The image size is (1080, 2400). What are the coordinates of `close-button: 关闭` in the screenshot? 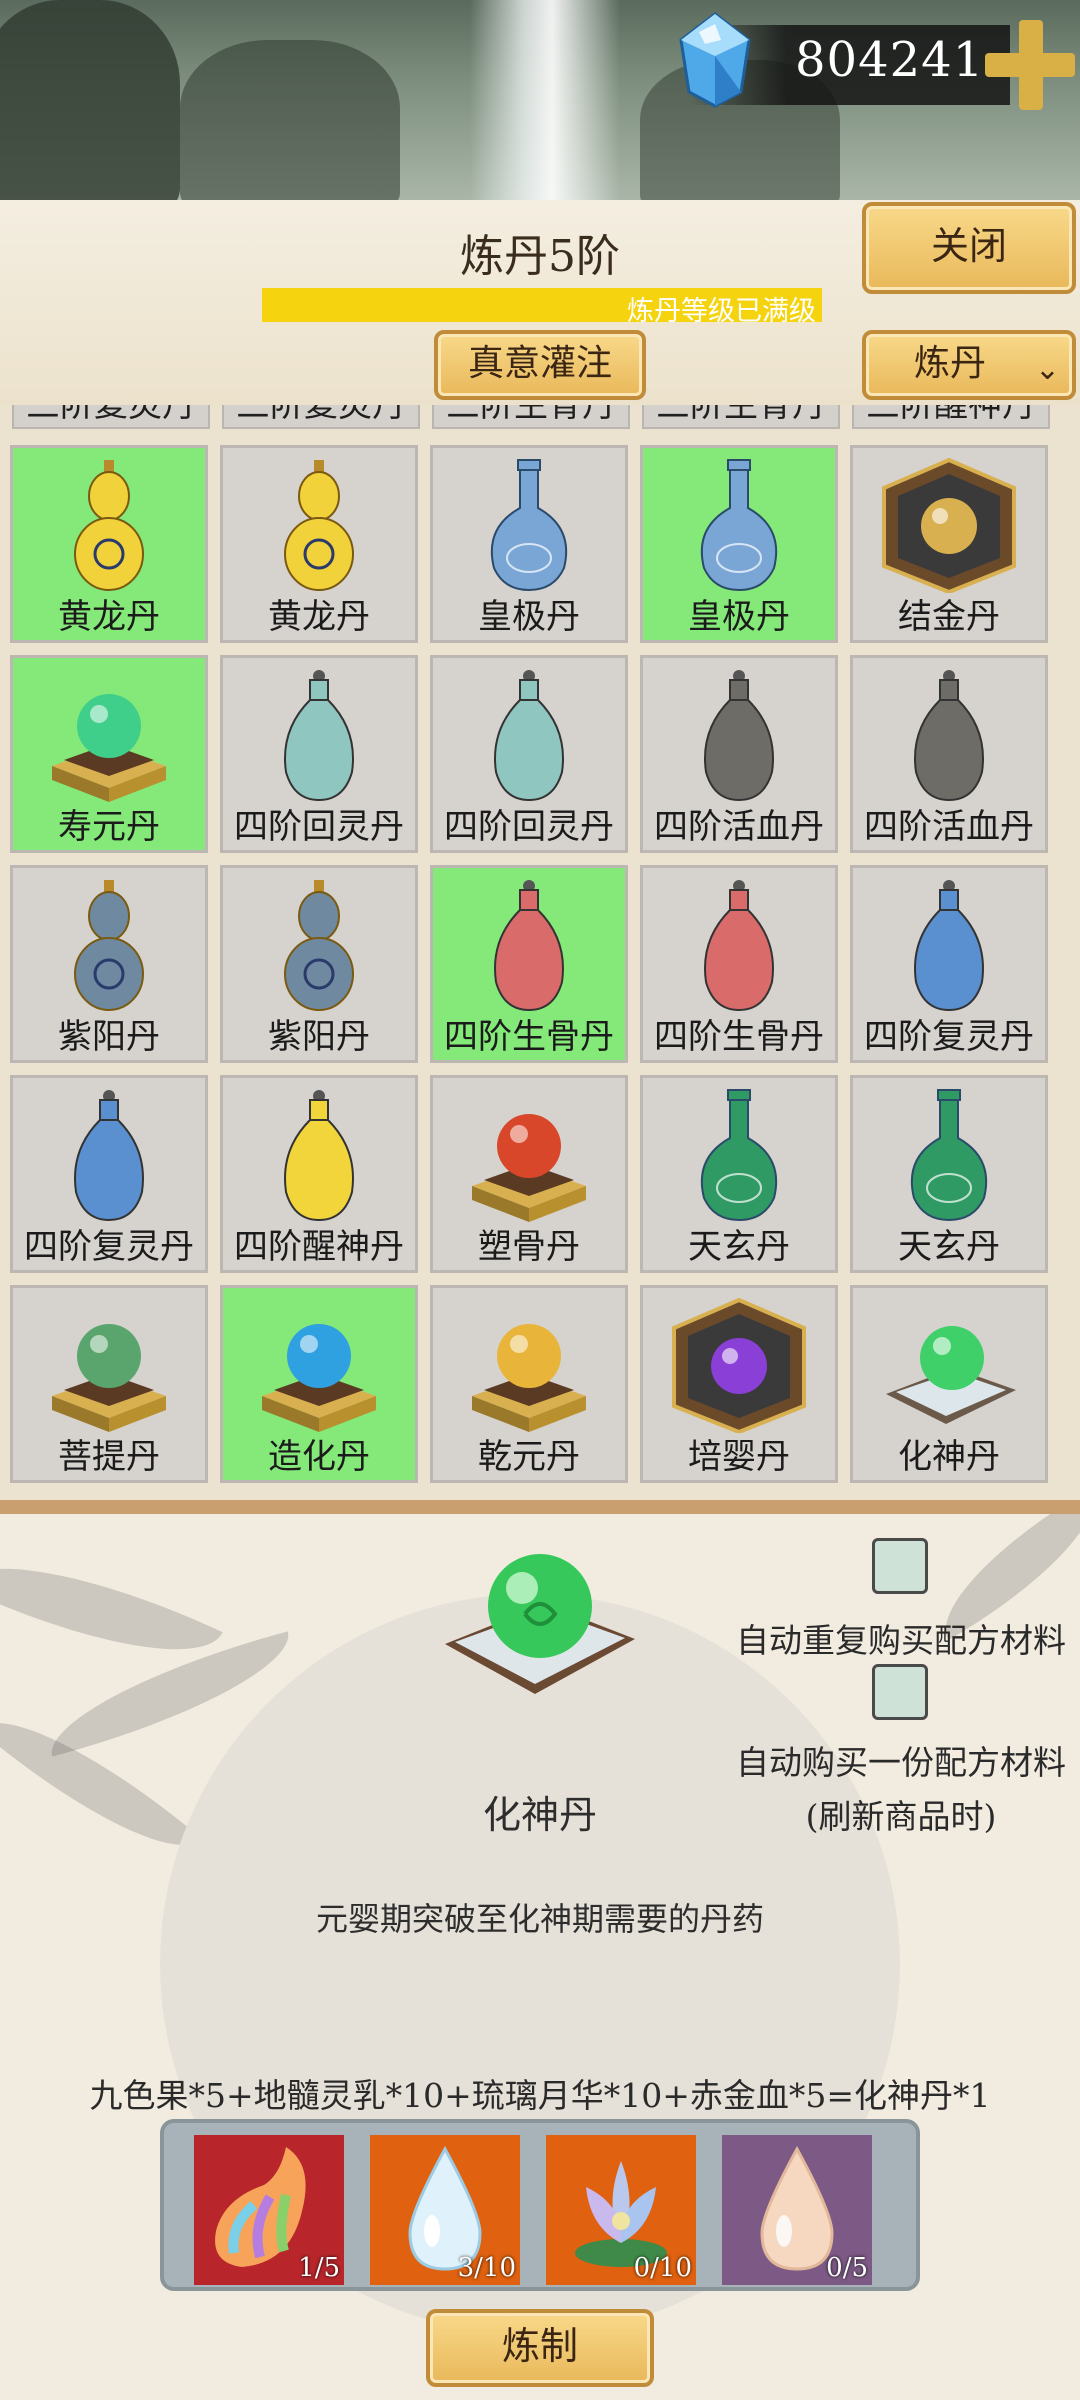 It's located at (969, 248).